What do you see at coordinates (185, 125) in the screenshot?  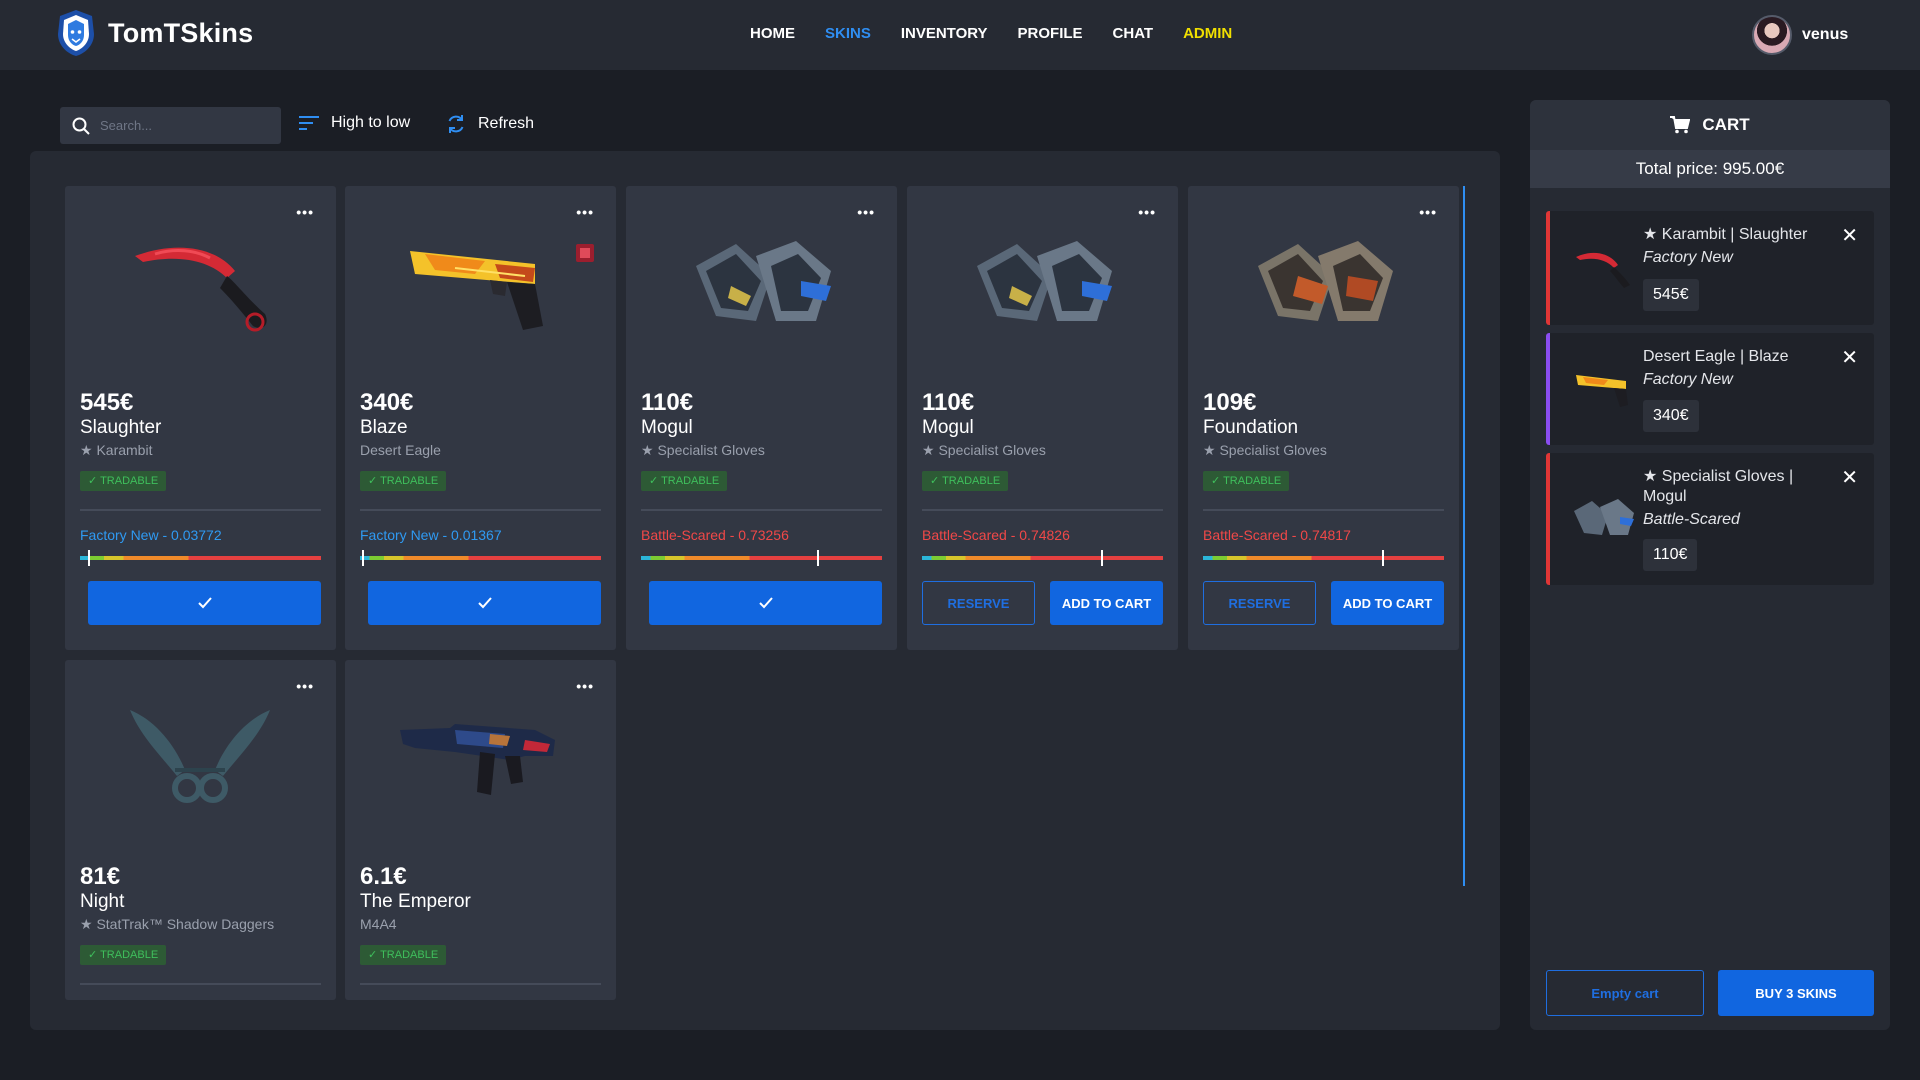 I see `search-input` at bounding box center [185, 125].